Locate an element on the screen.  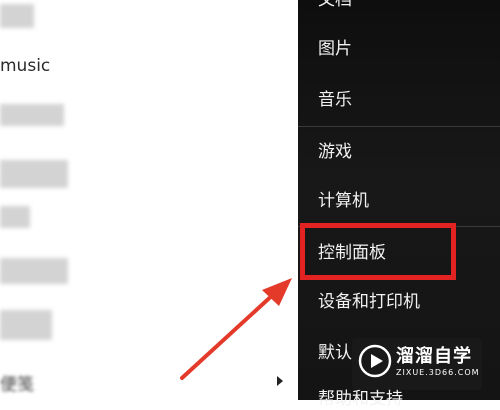
watermark-url: ZIXUE.3D66.COM is located at coordinates (438, 372).